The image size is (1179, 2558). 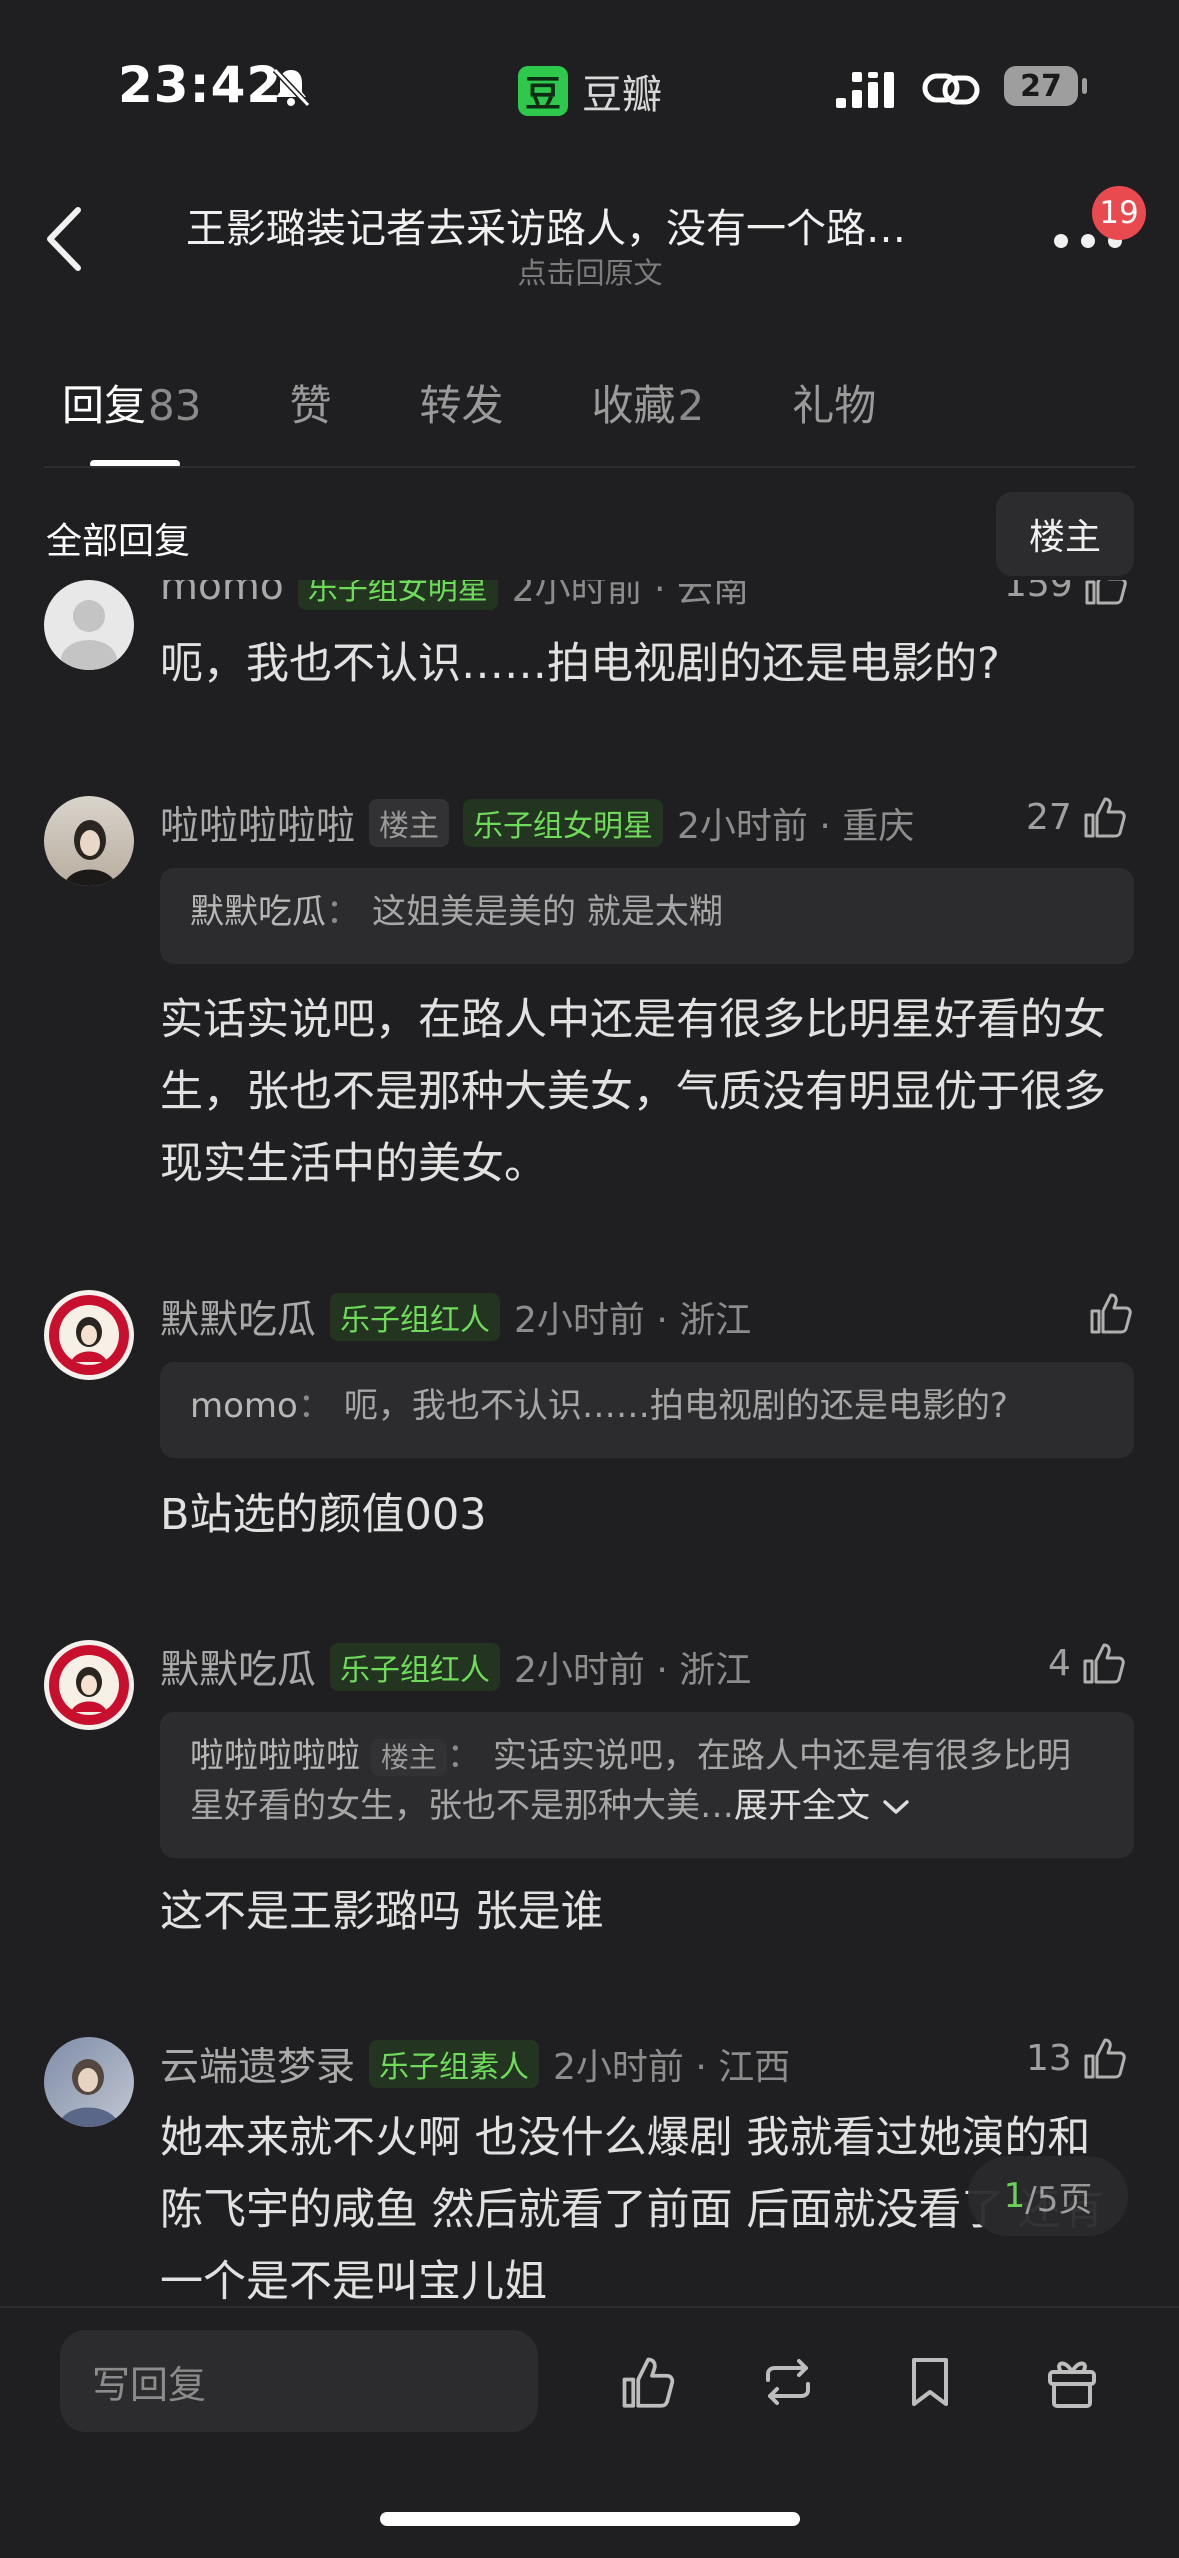 I want to click on tab-replies: 回复 83, so click(x=131, y=402).